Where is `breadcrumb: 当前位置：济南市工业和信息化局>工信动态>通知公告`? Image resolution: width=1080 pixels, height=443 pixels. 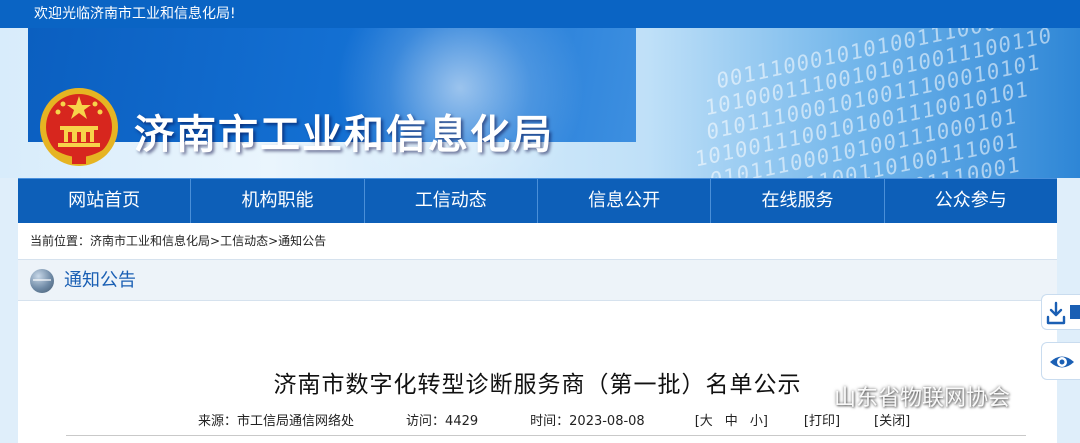 breadcrumb: 当前位置：济南市工业和信息化局>工信动态>通知公告 is located at coordinates (537, 241).